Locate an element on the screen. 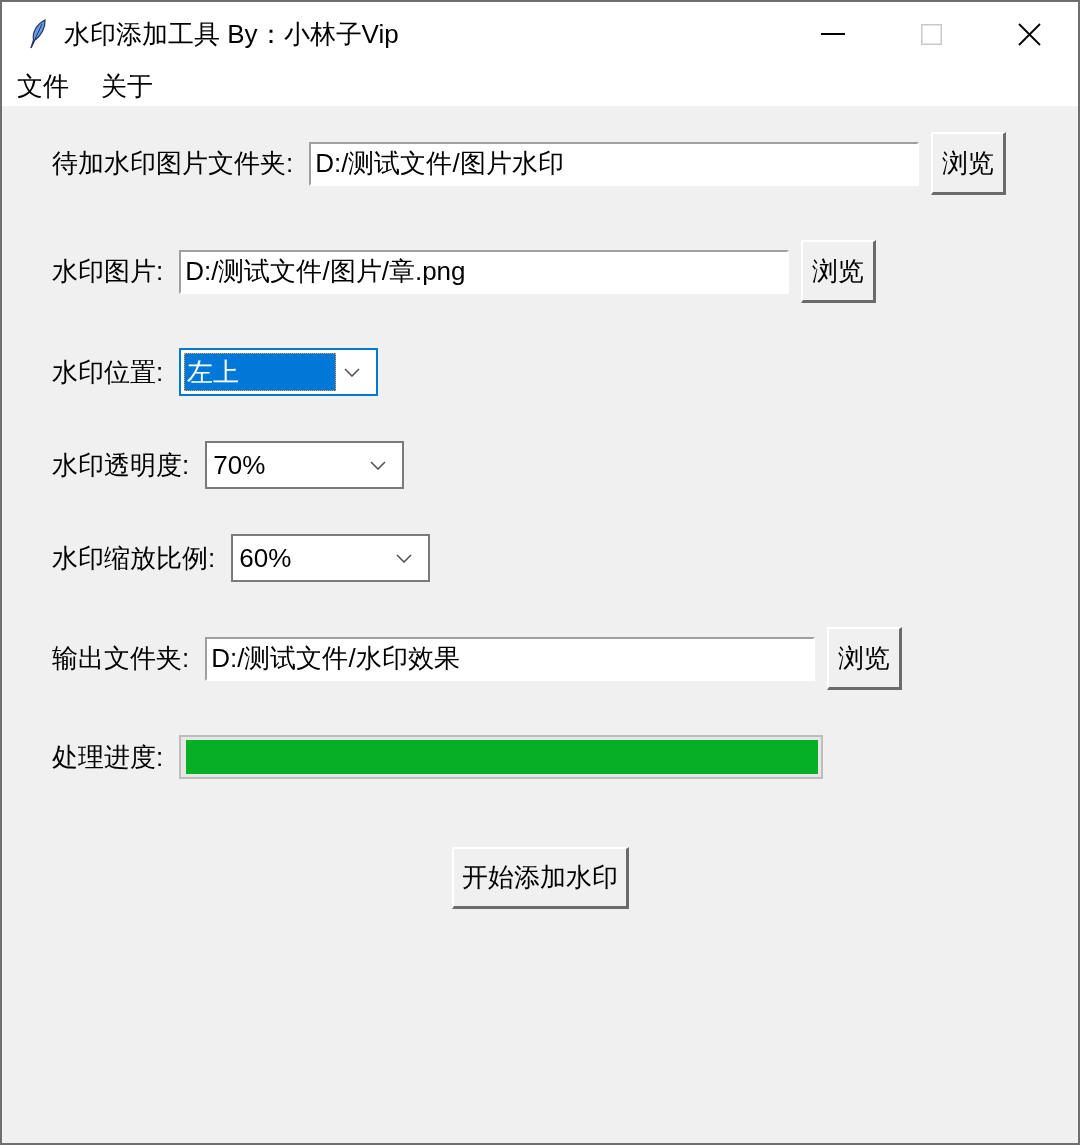 Image resolution: width=1080 pixels, height=1145 pixels. field-label: 待加水印图片文件夹: is located at coordinates (173, 163).